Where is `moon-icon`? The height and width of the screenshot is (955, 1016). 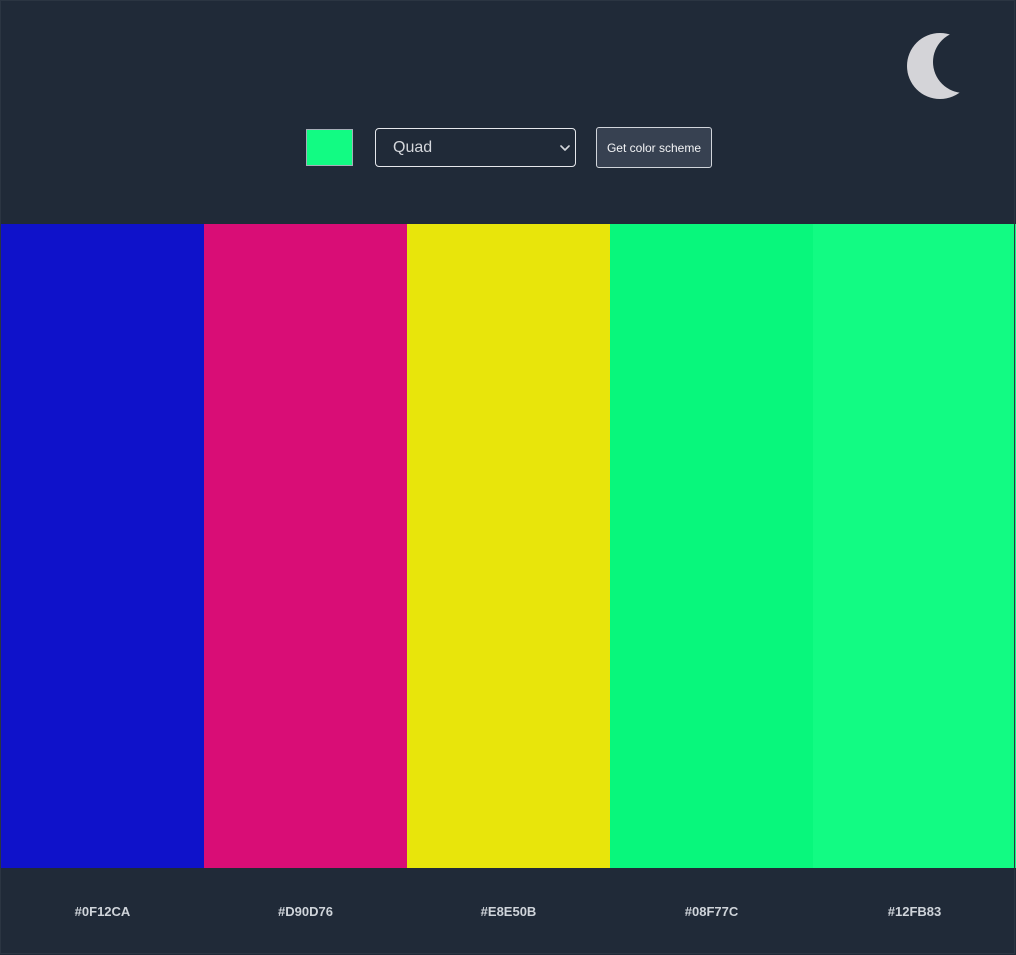 moon-icon is located at coordinates (940, 66).